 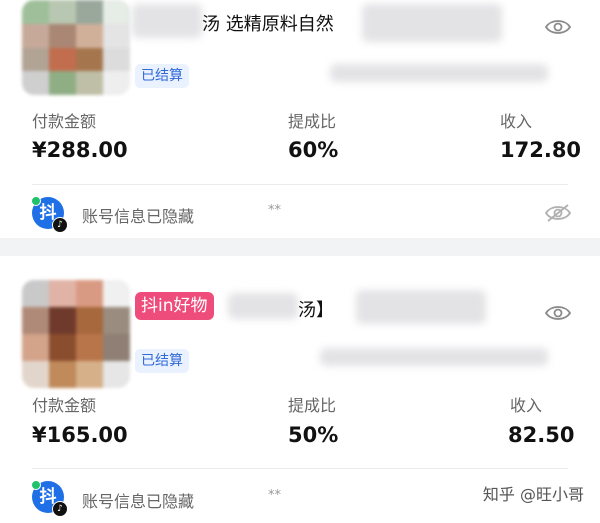 What do you see at coordinates (80, 150) in the screenshot?
I see `payment-value: ¥288.00` at bounding box center [80, 150].